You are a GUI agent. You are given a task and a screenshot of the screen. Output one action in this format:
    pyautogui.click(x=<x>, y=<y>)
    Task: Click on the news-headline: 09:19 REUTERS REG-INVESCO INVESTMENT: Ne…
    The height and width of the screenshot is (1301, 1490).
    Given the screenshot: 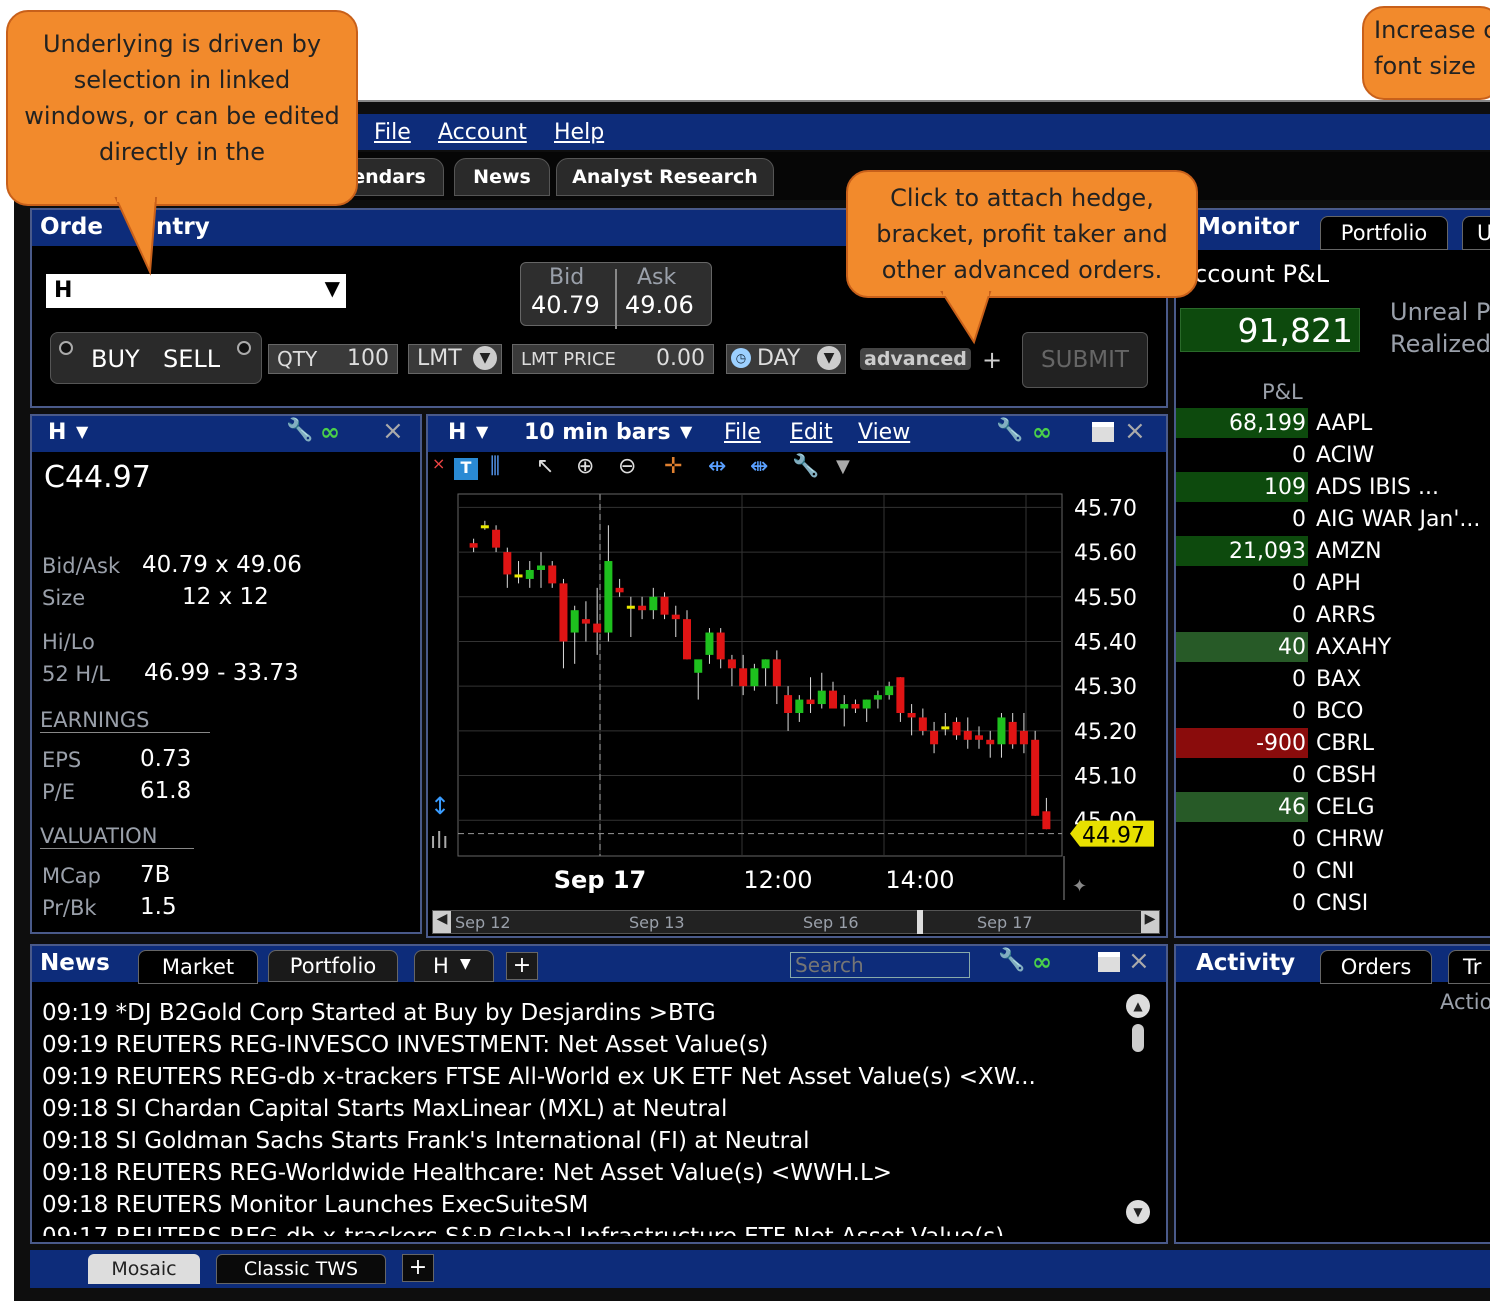 What is the action you would take?
    pyautogui.click(x=405, y=1045)
    